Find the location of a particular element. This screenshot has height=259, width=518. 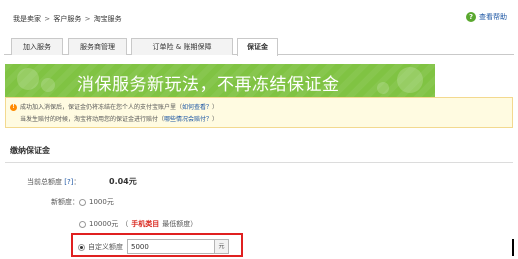

option-note-open: （ is located at coordinates (125, 224).